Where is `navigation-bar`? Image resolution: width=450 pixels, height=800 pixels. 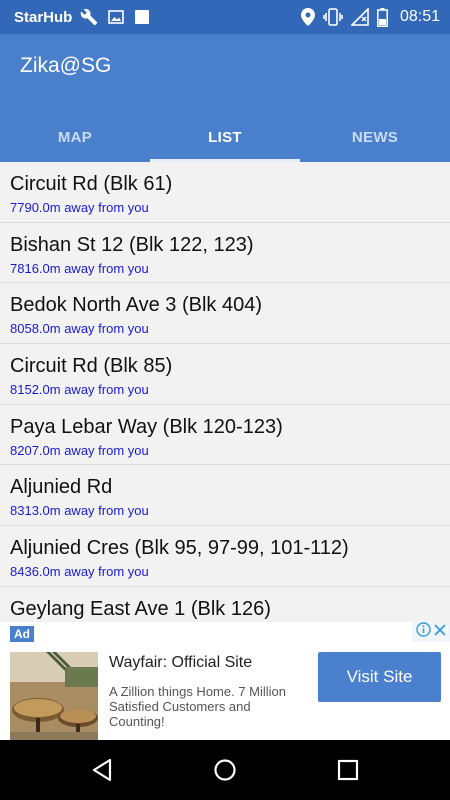 navigation-bar is located at coordinates (225, 770).